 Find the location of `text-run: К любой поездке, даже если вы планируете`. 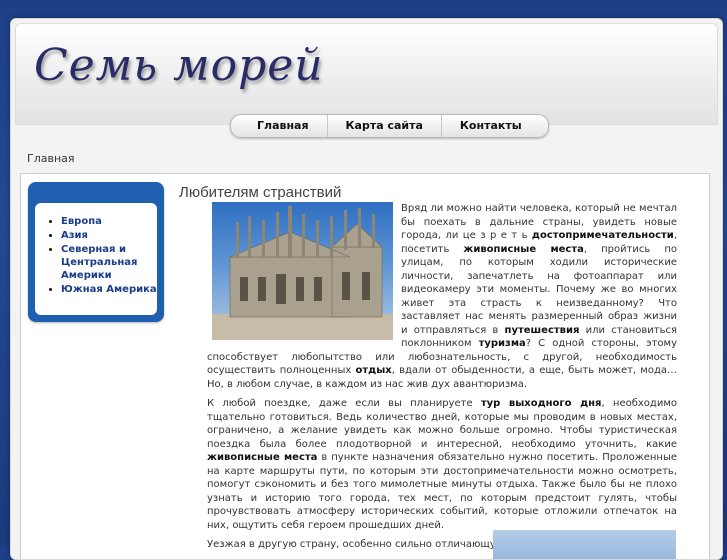

text-run: К любой поездке, даже если вы планируете is located at coordinates (344, 403).